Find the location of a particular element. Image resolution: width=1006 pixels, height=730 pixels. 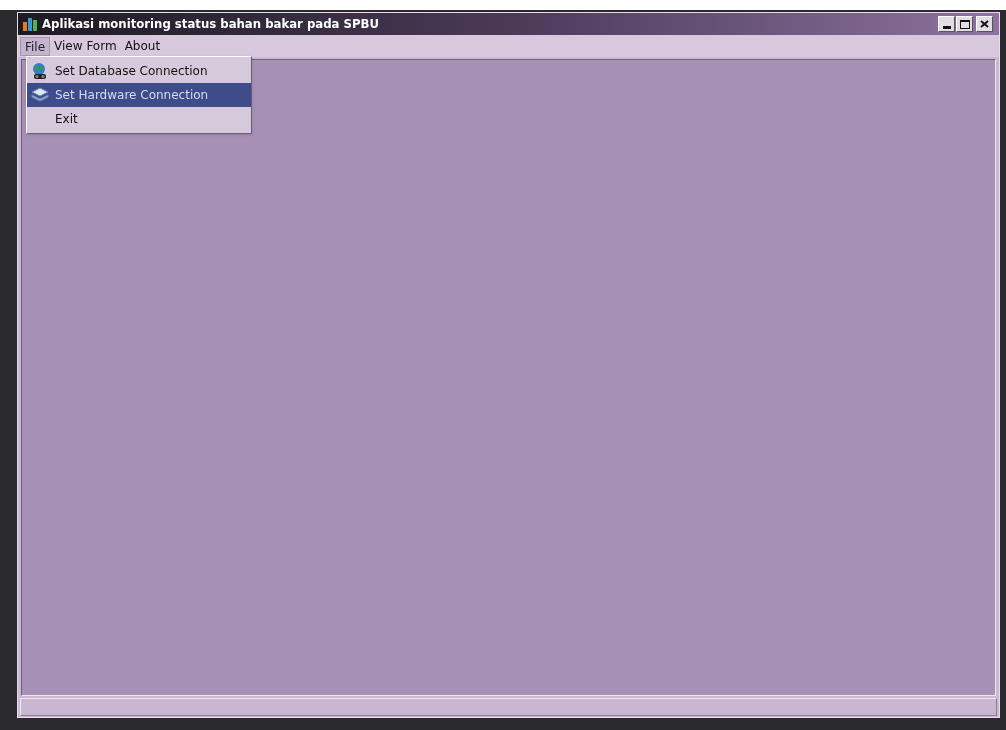

dropdown-item: Set Database Connection is located at coordinates (139, 71).